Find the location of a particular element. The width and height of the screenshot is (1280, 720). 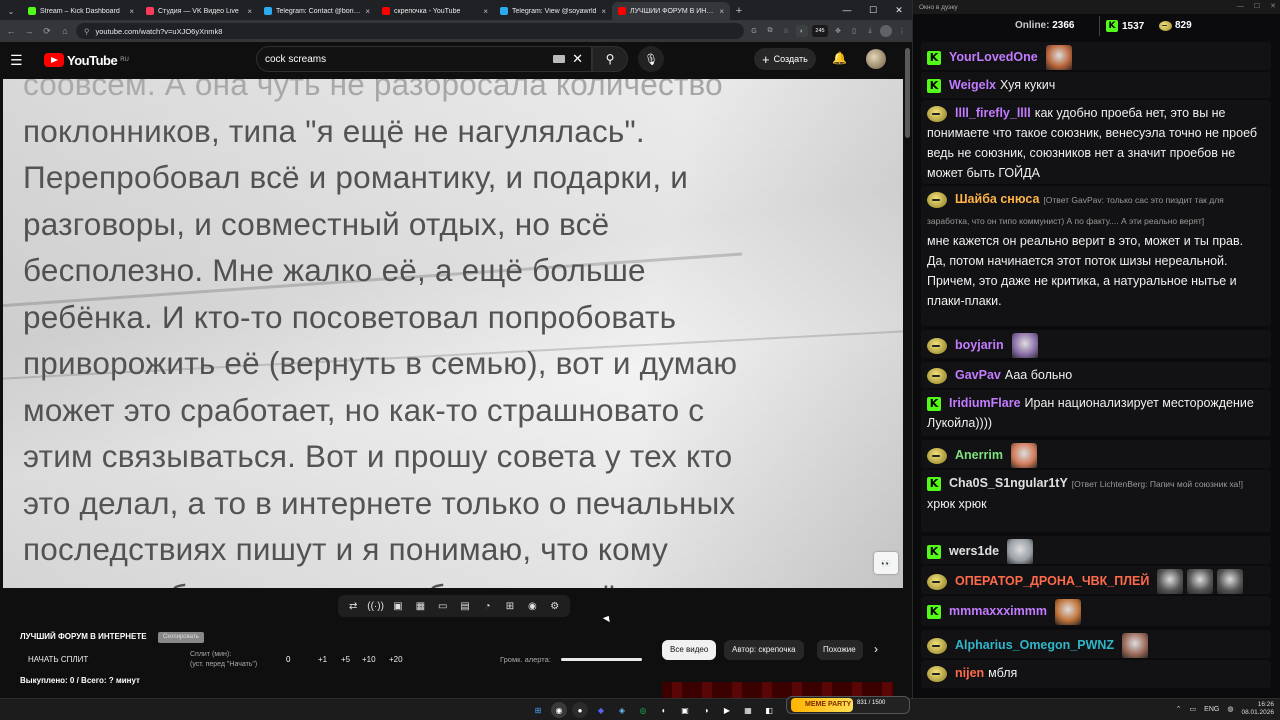

youtube-logo: YouTube RU is located at coordinates (86, 60).